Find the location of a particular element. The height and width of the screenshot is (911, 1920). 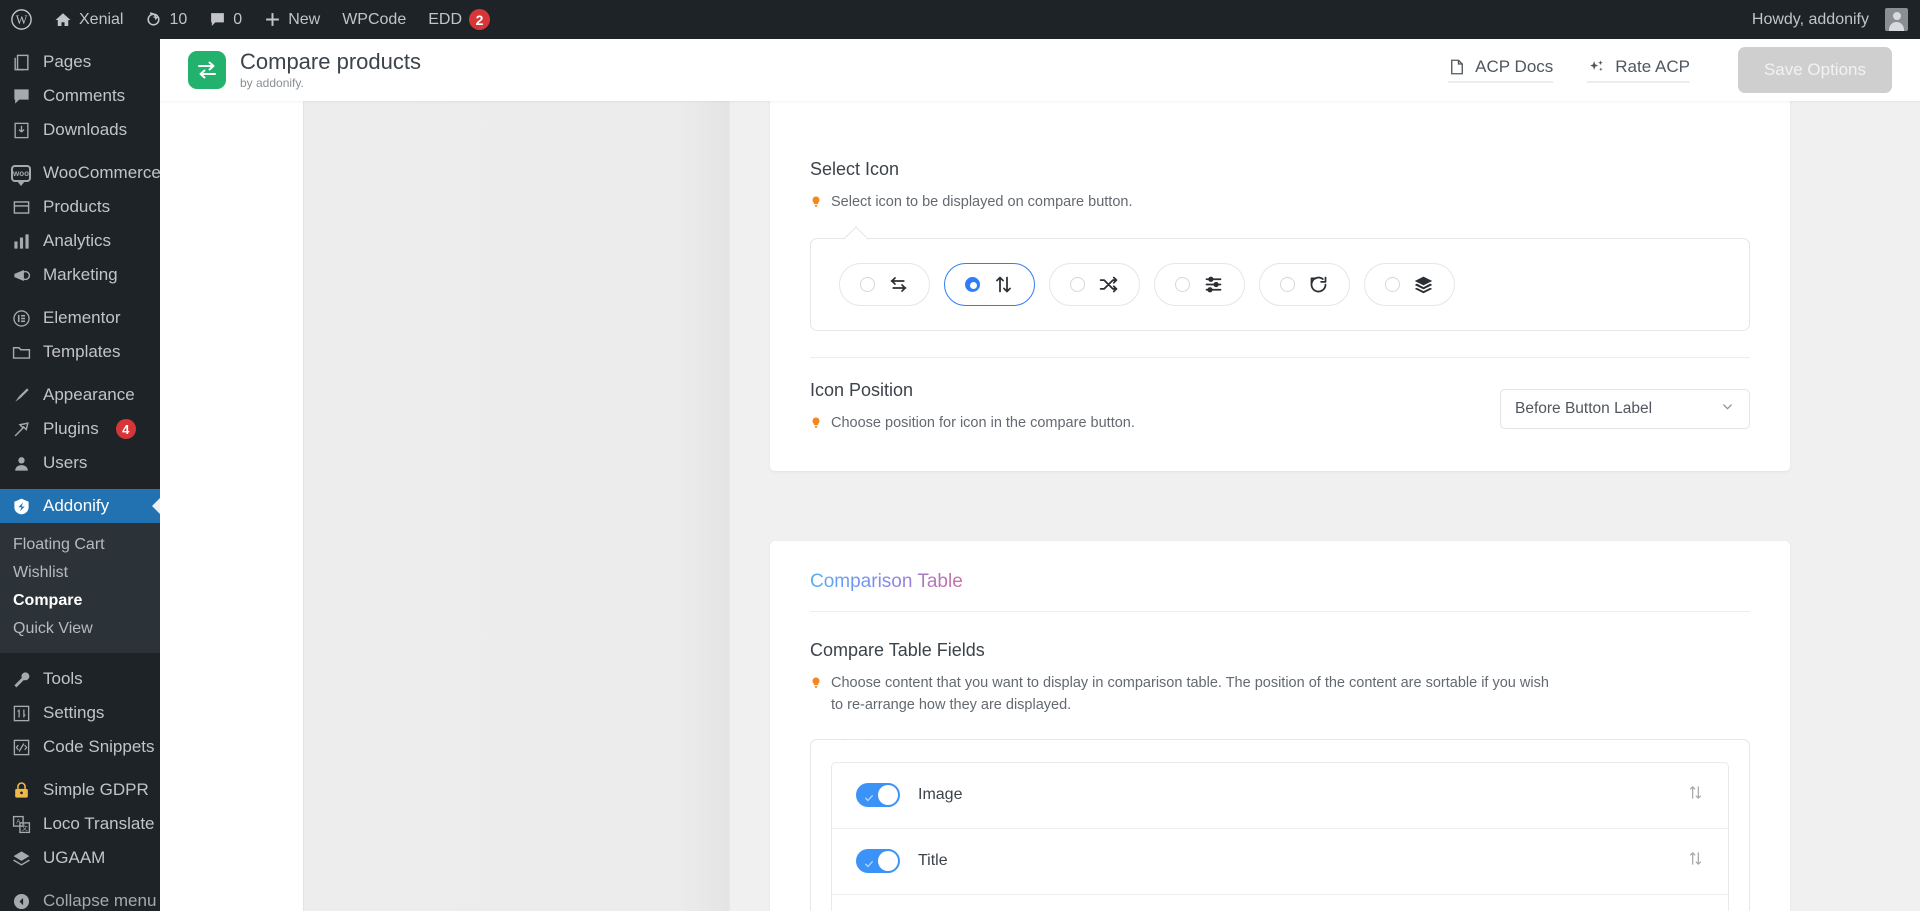

sidebar-label: Loco Translate is located at coordinates (99, 823).